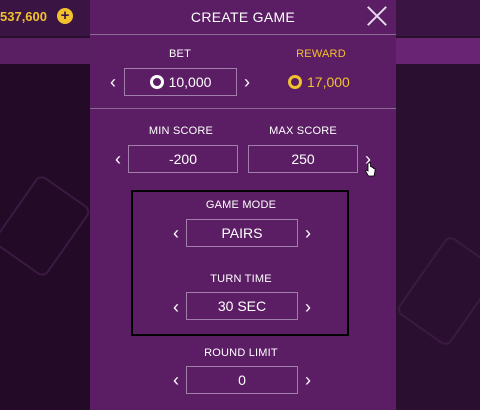  Describe the element at coordinates (321, 54) in the screenshot. I see `reward-label: REWARD` at that location.